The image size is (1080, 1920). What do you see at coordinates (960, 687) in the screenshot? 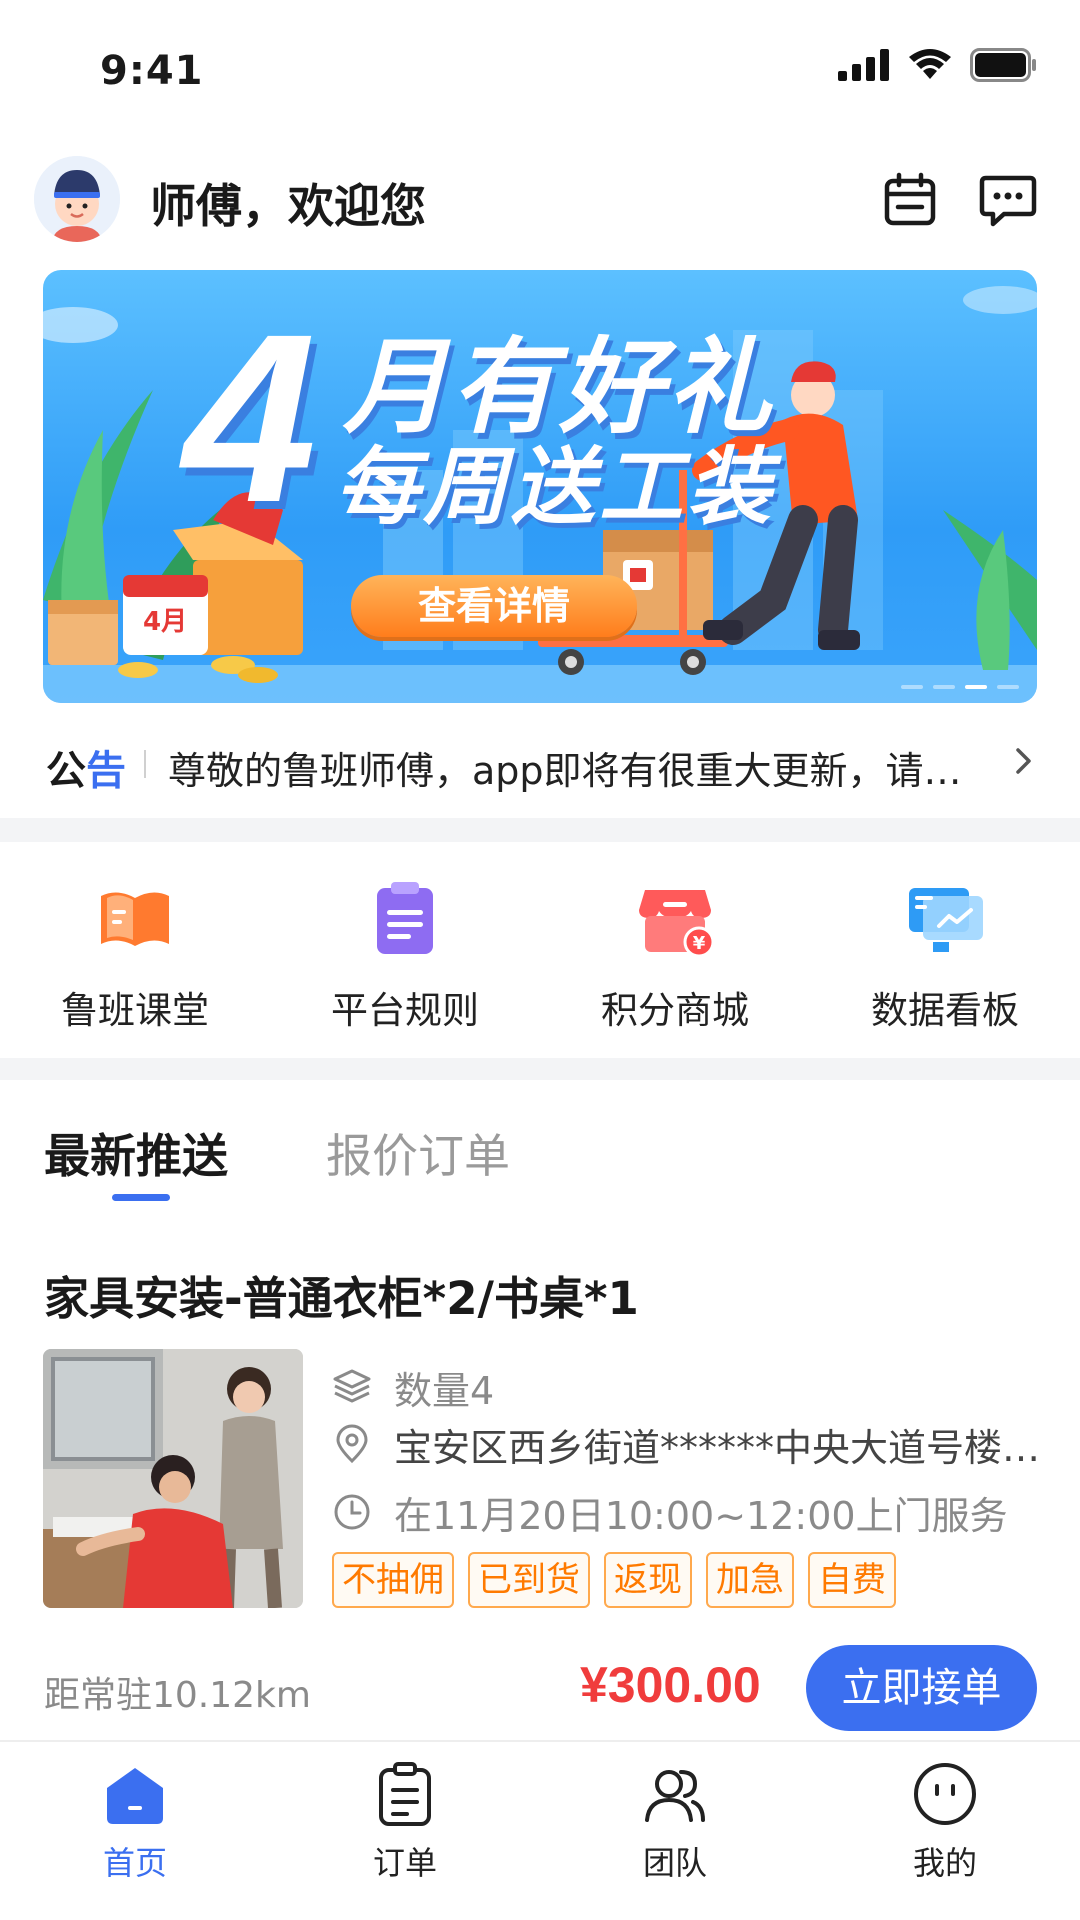
I see `banner-pagination` at bounding box center [960, 687].